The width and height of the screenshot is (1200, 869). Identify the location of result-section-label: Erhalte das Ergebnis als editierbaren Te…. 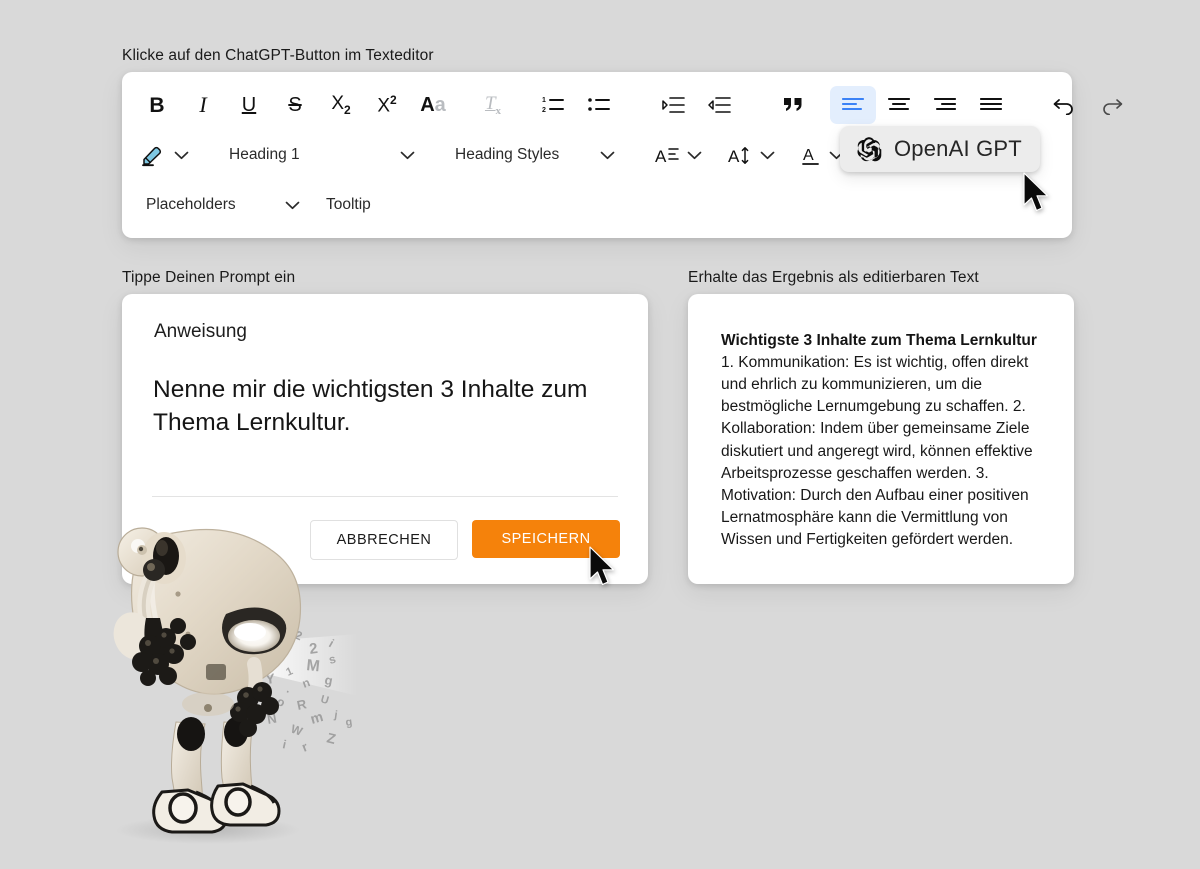
(833, 277).